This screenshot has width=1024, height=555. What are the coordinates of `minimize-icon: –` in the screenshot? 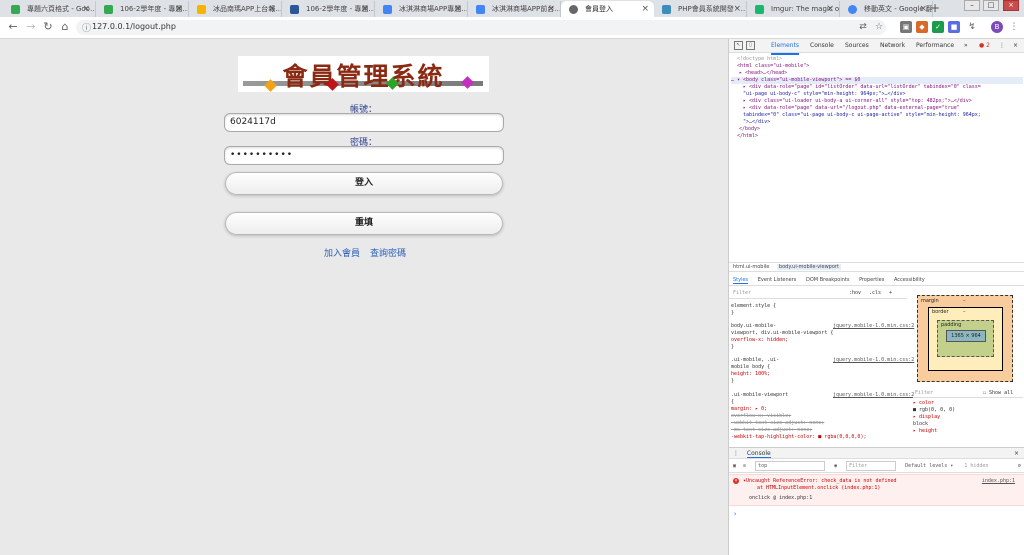 It's located at (972, 5).